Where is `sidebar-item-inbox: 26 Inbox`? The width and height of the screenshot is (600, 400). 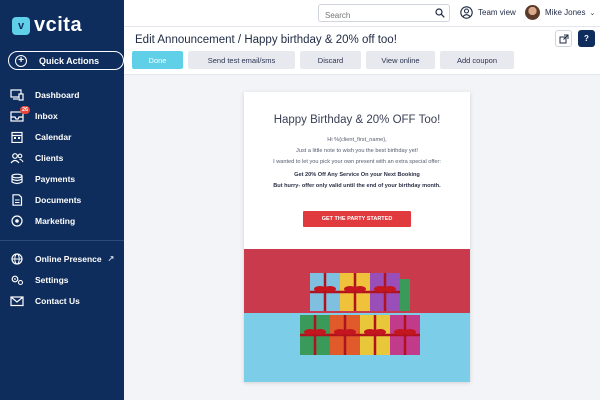 sidebar-item-inbox: 26 Inbox is located at coordinates (62, 115).